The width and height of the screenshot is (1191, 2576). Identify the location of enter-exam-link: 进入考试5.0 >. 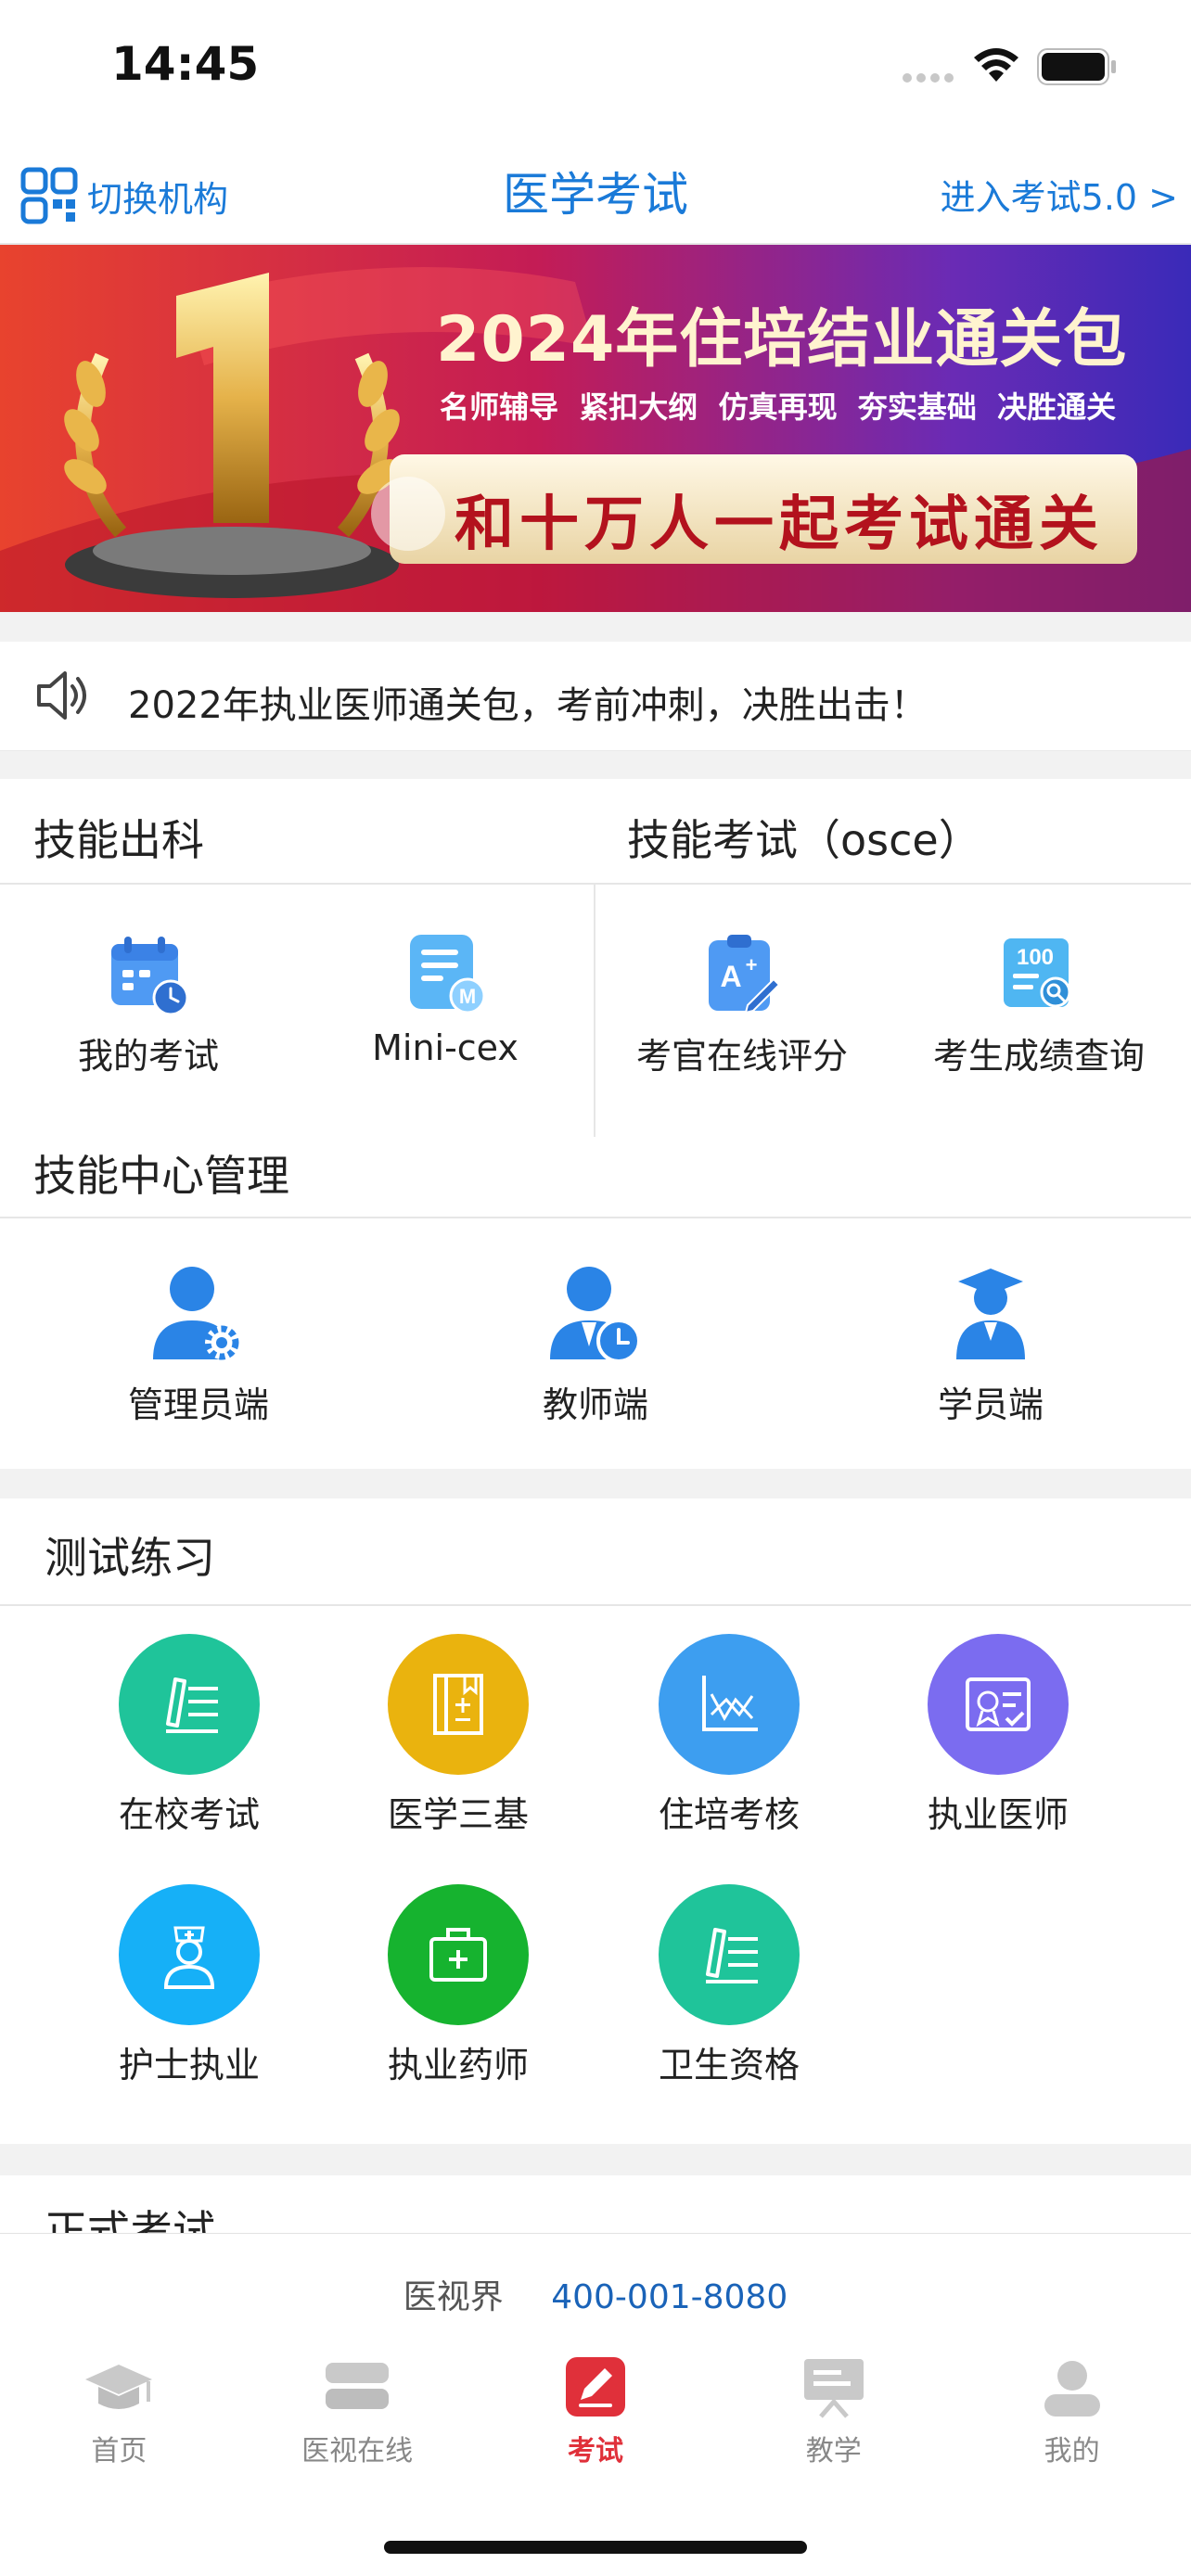
(1059, 194).